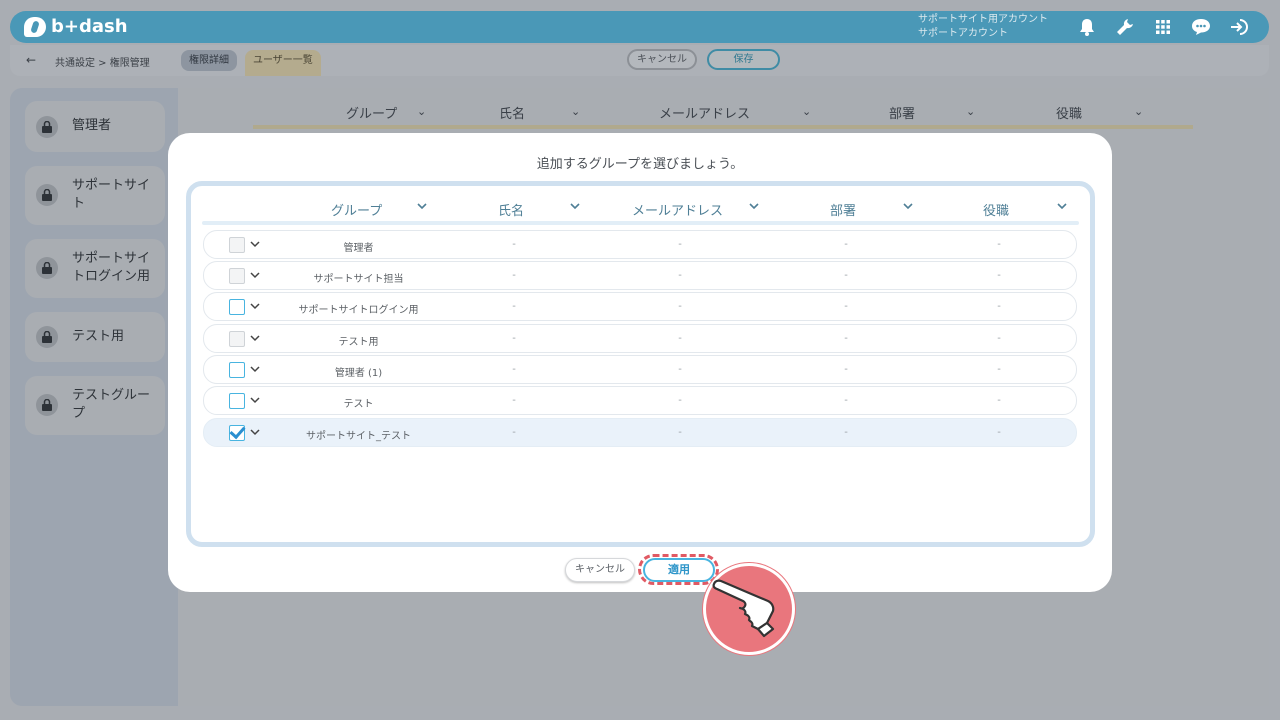  What do you see at coordinates (640, 164) in the screenshot?
I see `modal-title: 追加するグループを選びましょう。` at bounding box center [640, 164].